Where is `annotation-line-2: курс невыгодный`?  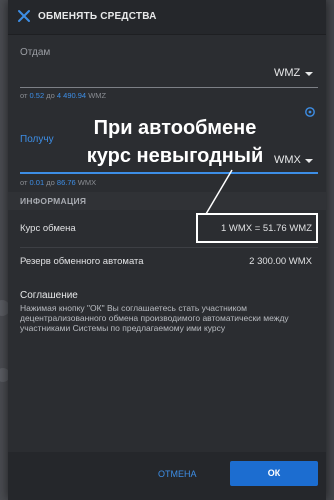 annotation-line-2: курс невыгодный is located at coordinates (175, 156).